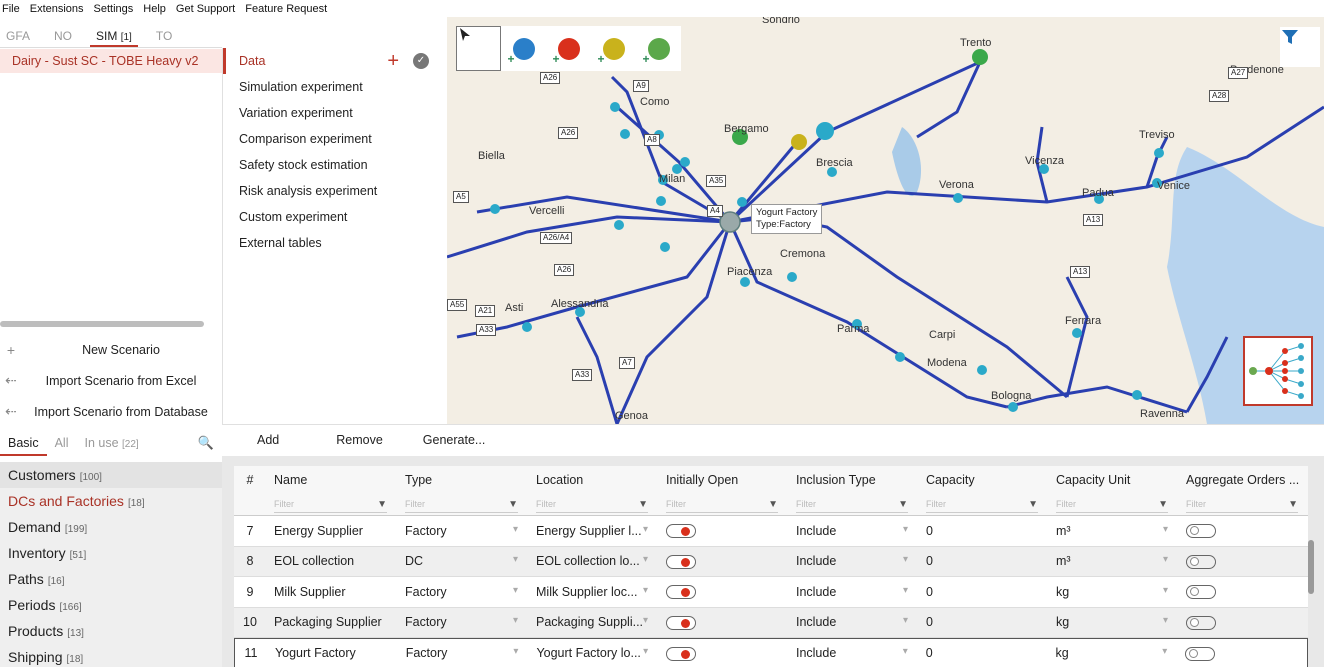 This screenshot has width=1324, height=667. What do you see at coordinates (18, 36) in the screenshot?
I see `tab-gfa: GFA` at bounding box center [18, 36].